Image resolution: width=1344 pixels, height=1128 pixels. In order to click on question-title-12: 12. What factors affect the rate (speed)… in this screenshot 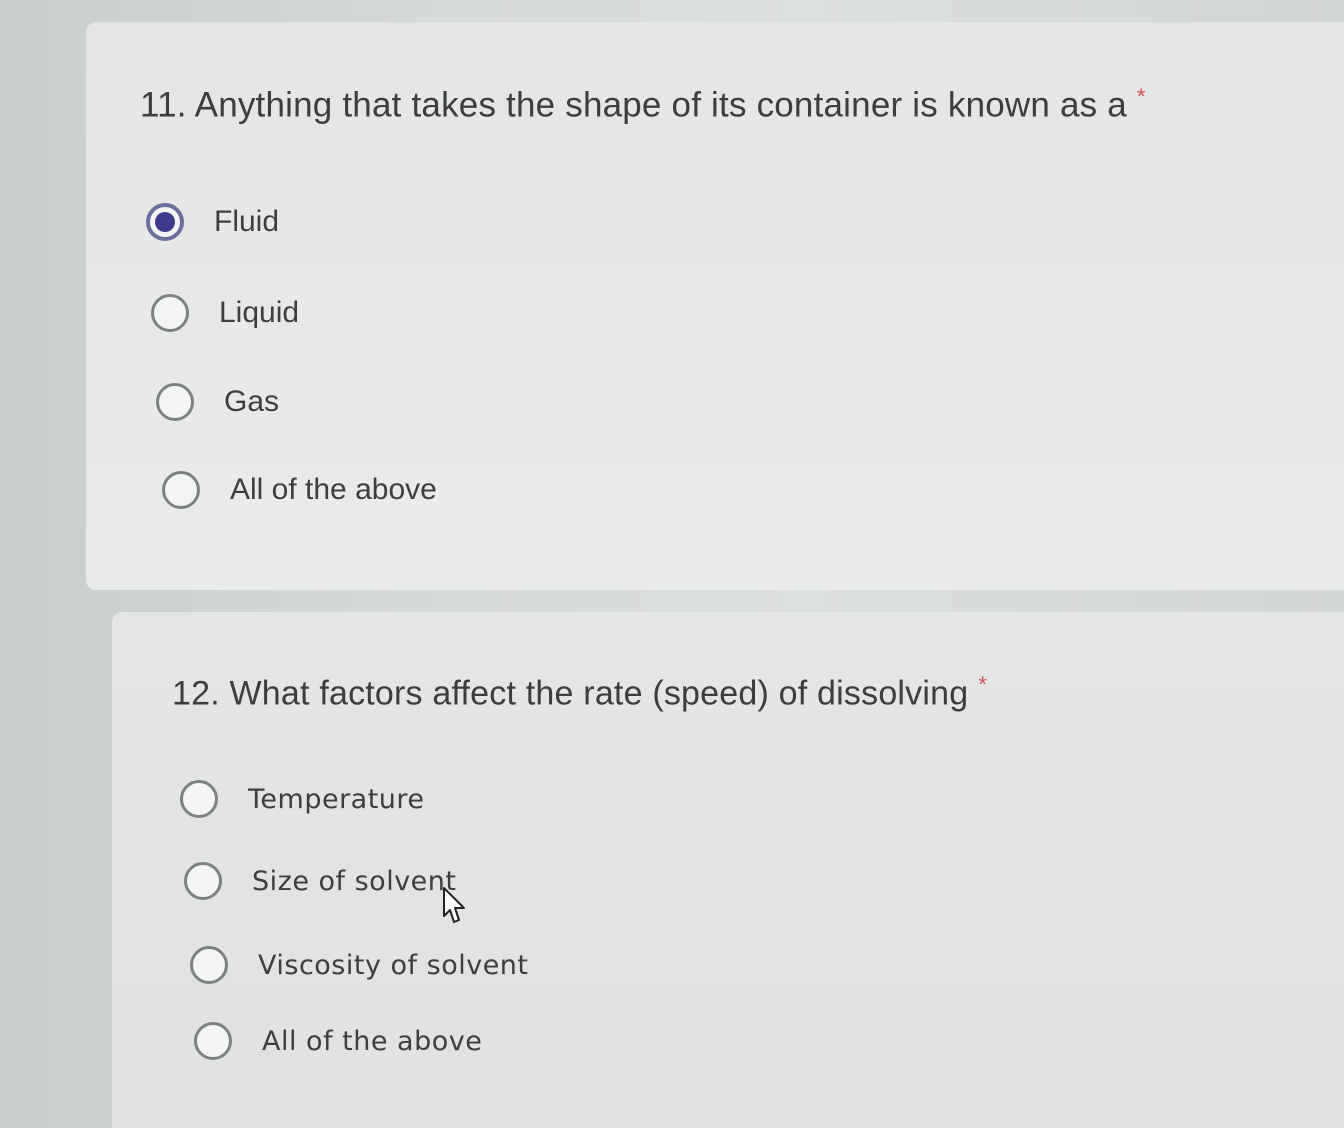, I will do `click(579, 692)`.